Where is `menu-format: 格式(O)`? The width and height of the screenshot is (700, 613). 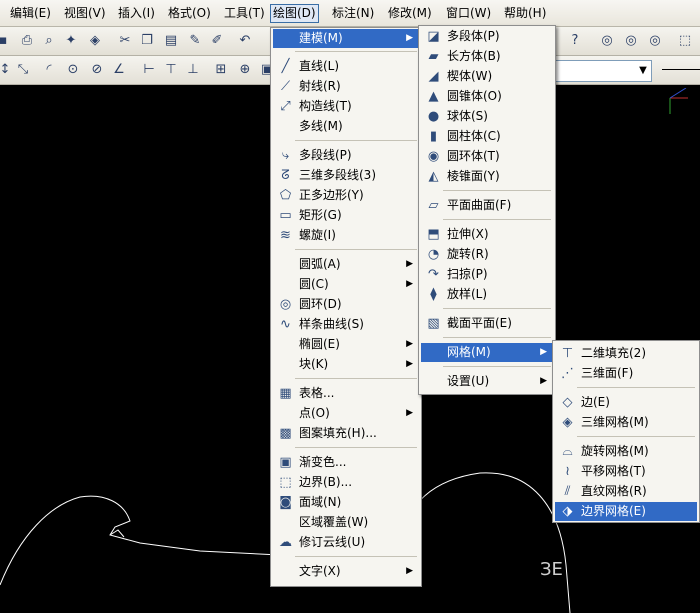 menu-format: 格式(O) is located at coordinates (189, 13).